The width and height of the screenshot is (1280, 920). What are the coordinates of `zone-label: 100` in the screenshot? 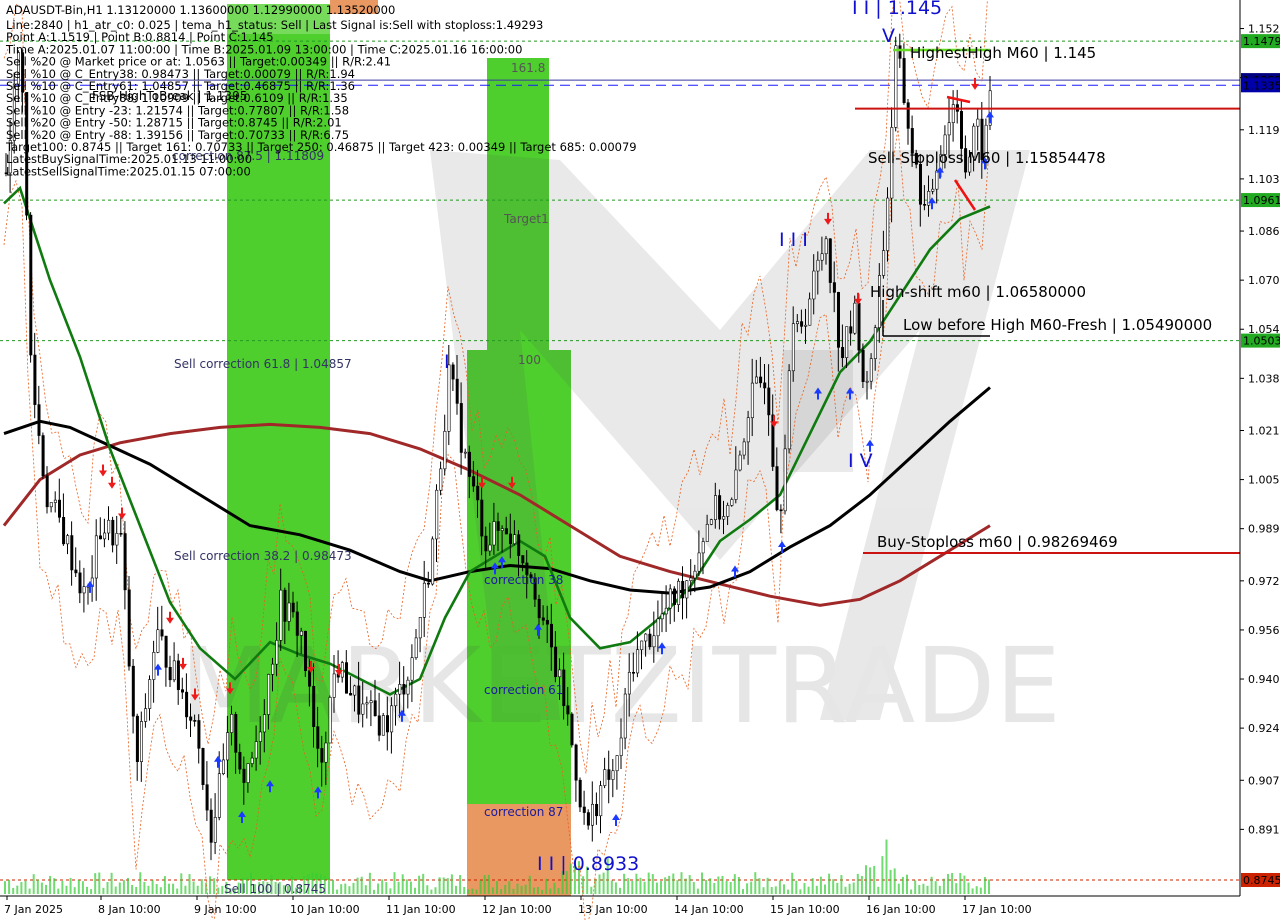 It's located at (529, 360).